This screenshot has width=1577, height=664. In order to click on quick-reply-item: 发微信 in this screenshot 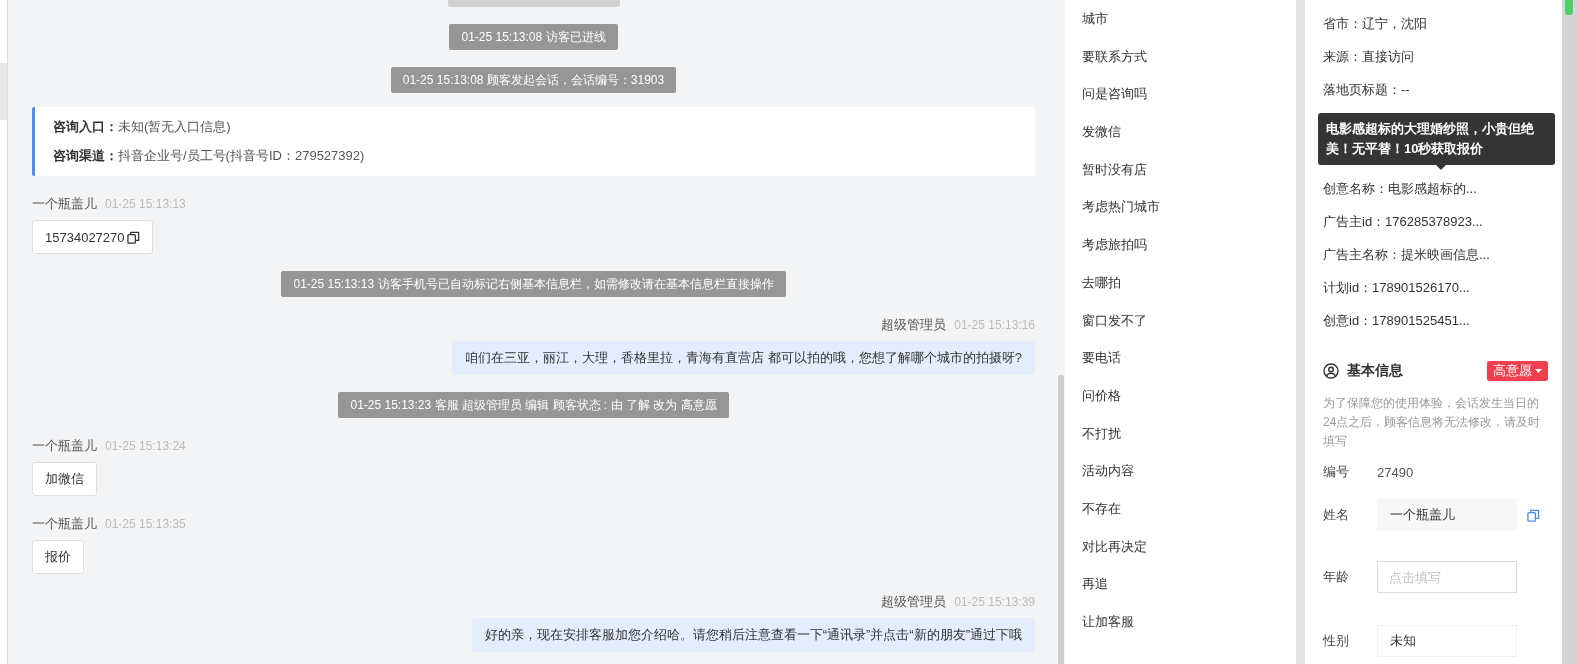, I will do `click(1189, 139)`.